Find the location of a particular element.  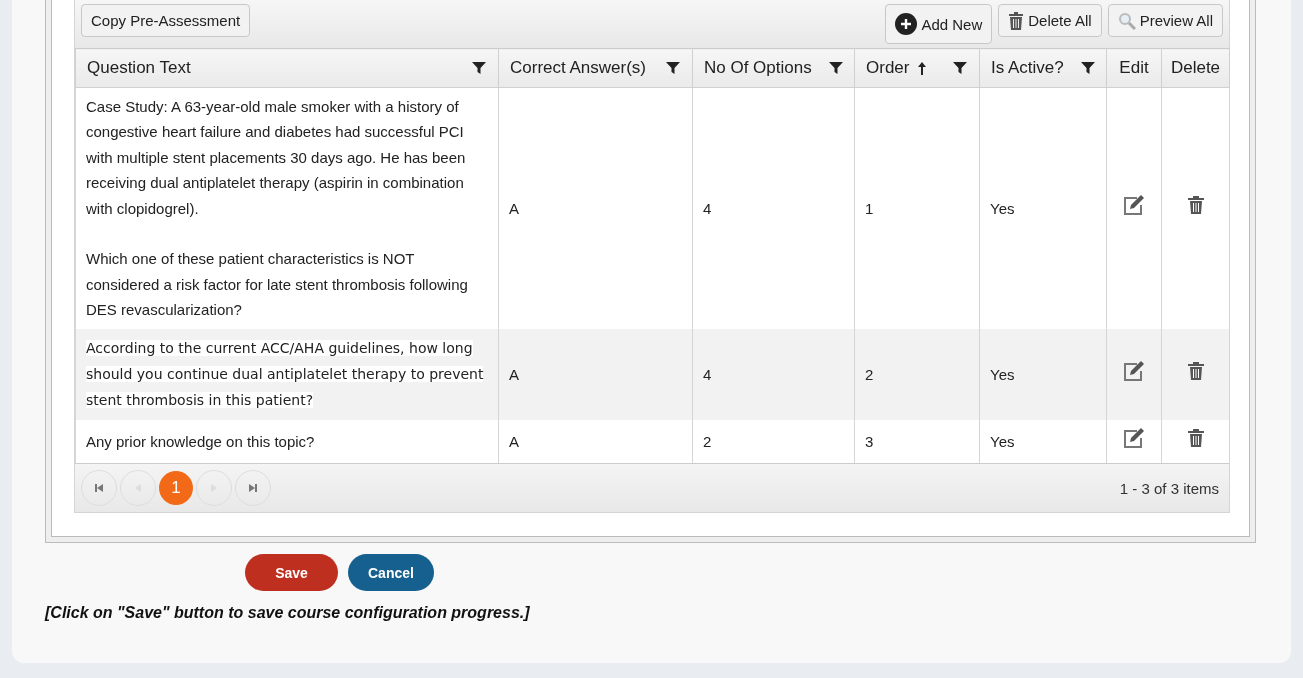

column-header: Is Active? is located at coordinates (1043, 68).